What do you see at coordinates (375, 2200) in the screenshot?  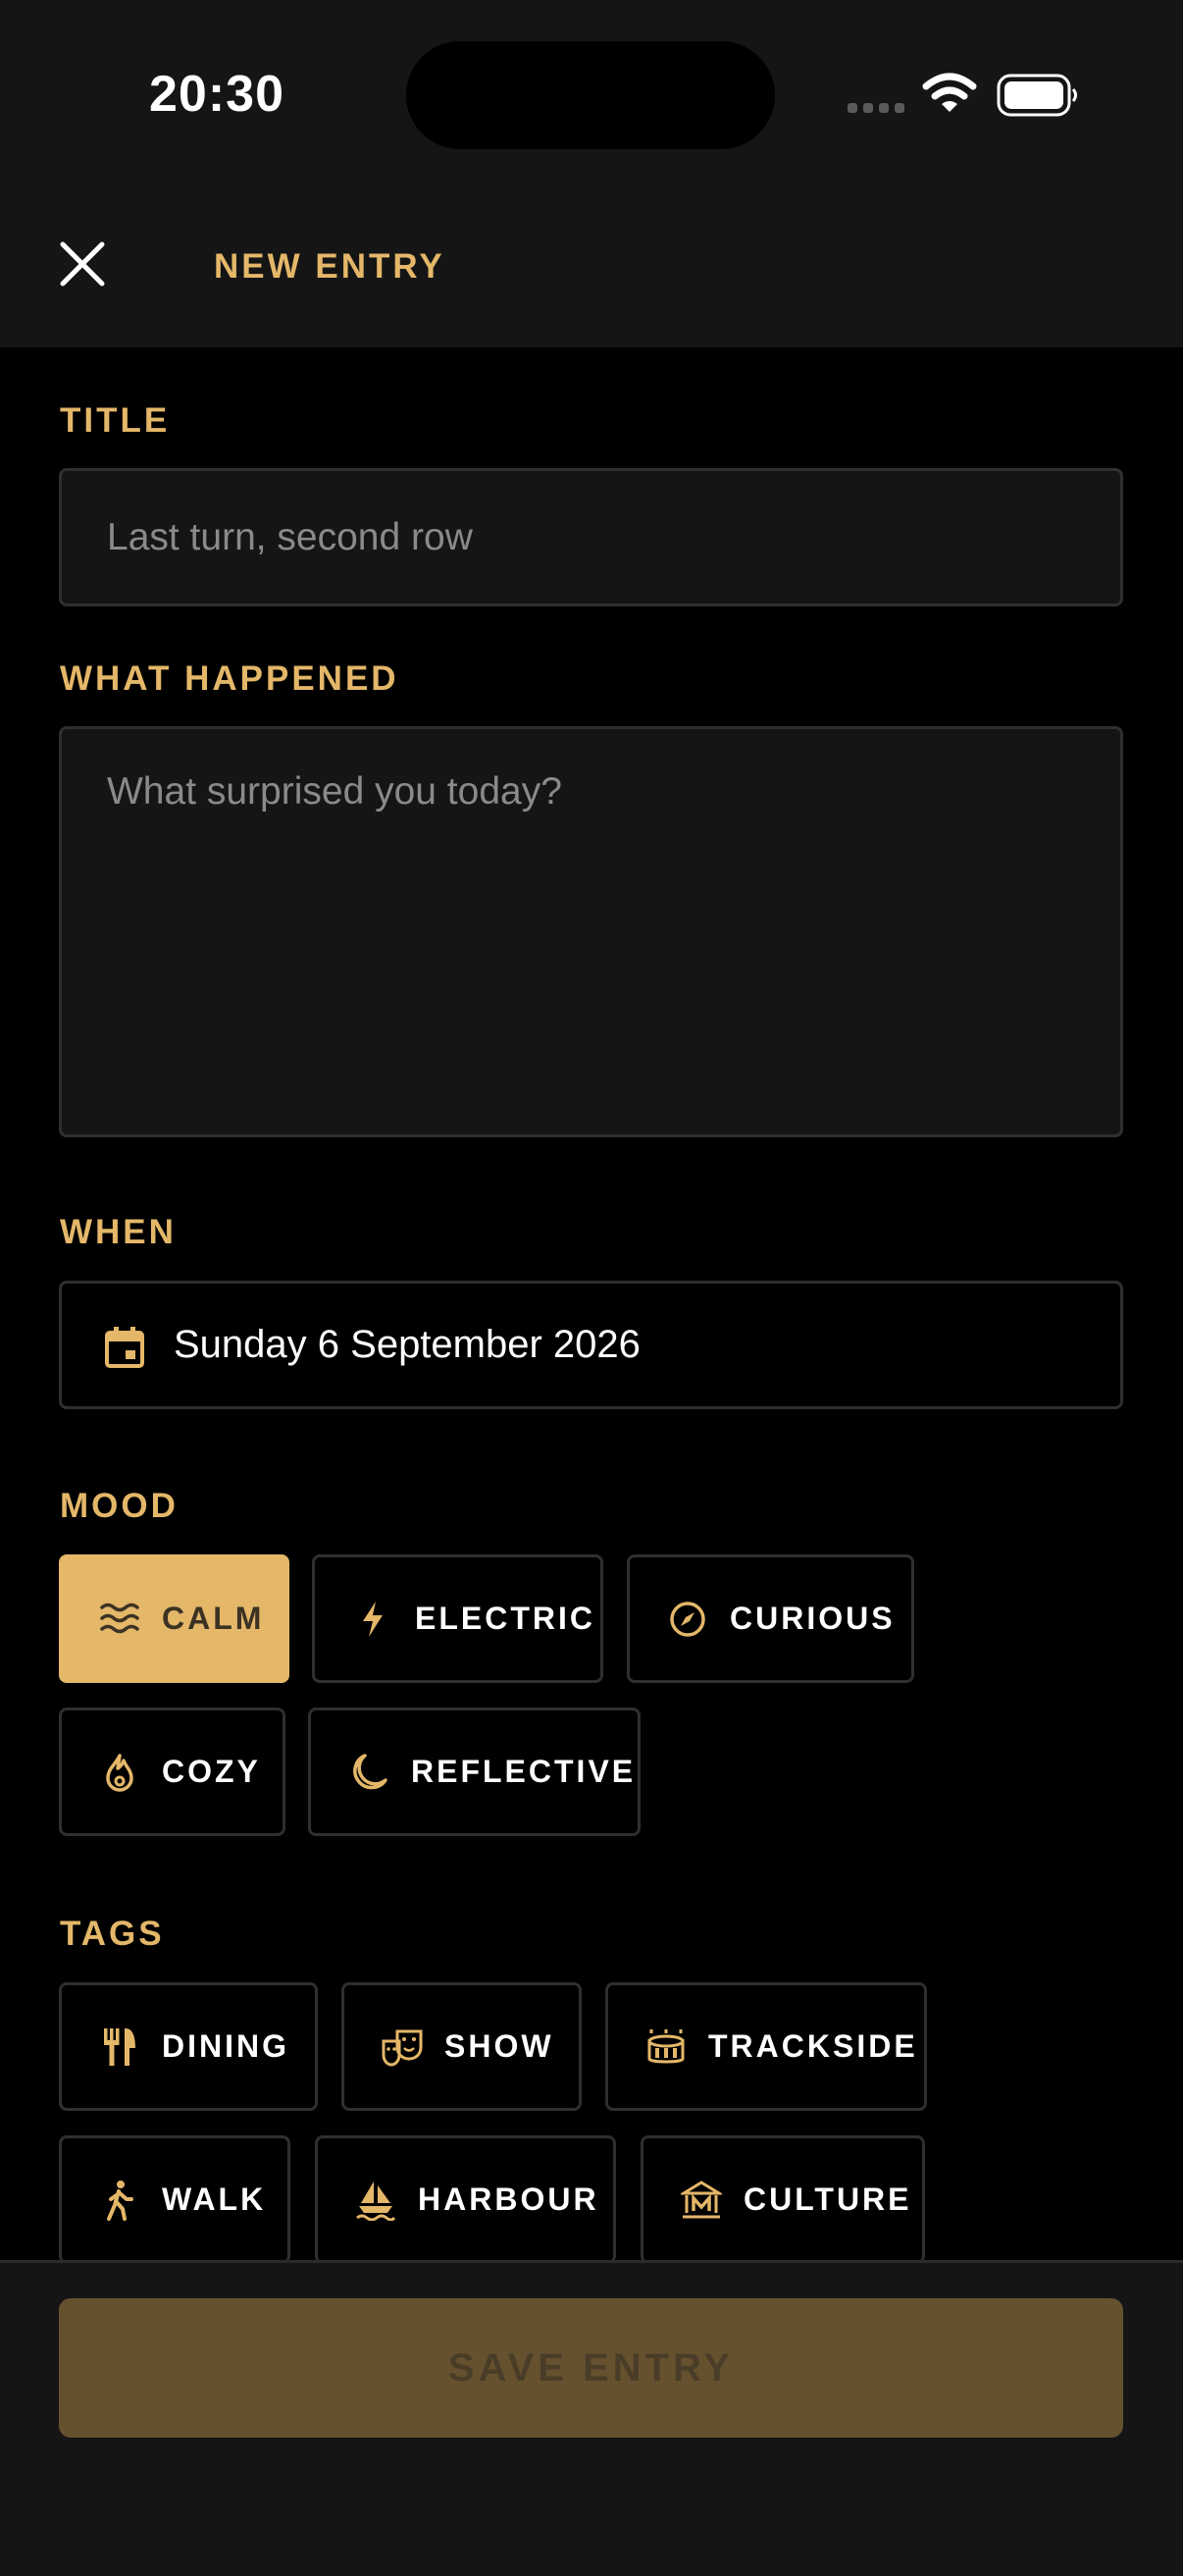 I see `sailboat-icon` at bounding box center [375, 2200].